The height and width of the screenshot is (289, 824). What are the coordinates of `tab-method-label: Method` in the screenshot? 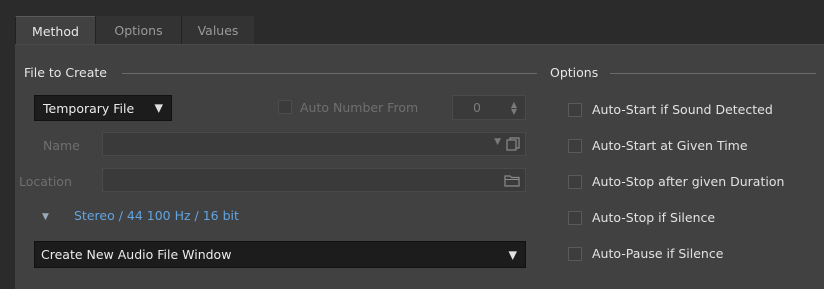 It's located at (55, 31).